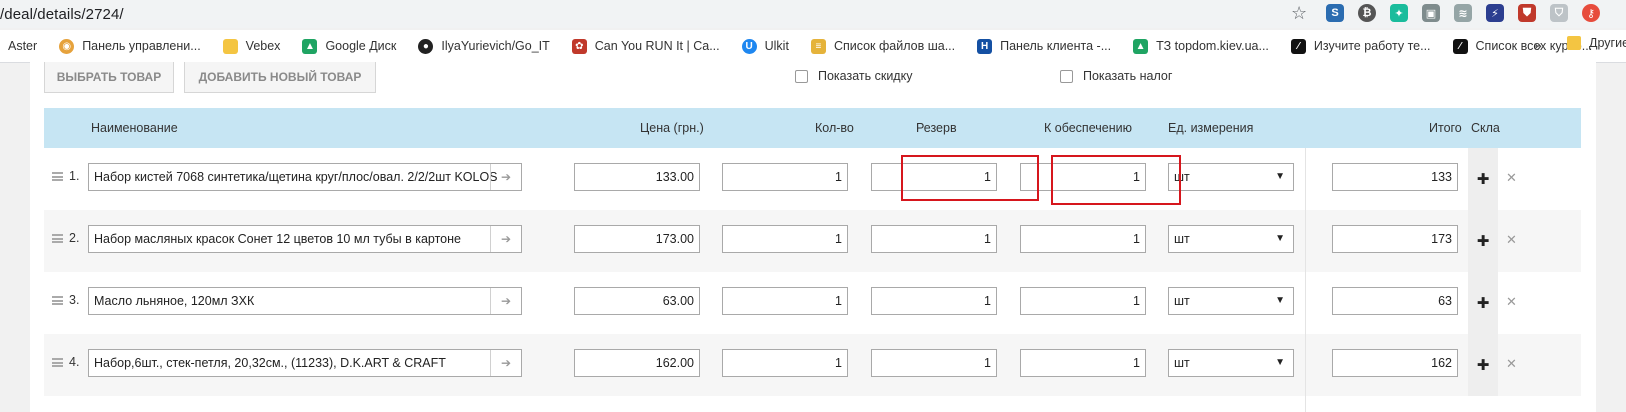  I want to click on total-input: 162, so click(1395, 363).